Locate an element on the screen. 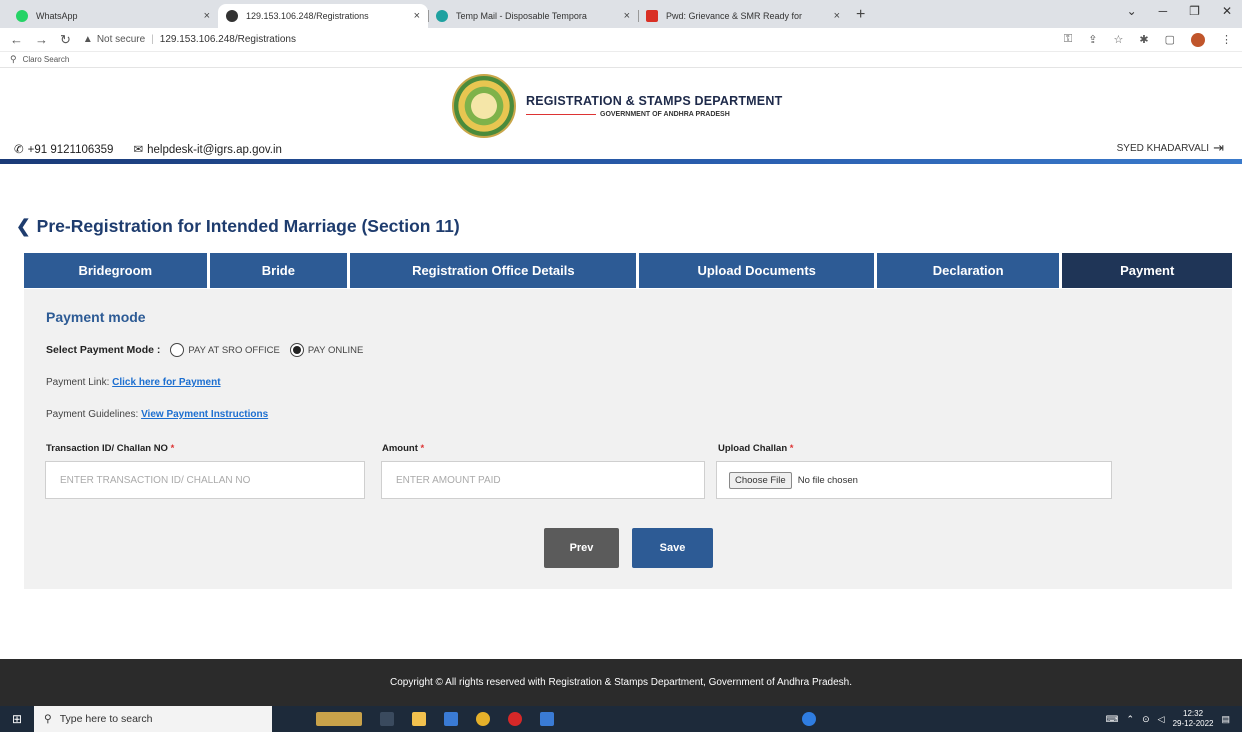 Image resolution: width=1242 pixels, height=732 pixels. payment-link: Click here for Payment is located at coordinates (166, 382).